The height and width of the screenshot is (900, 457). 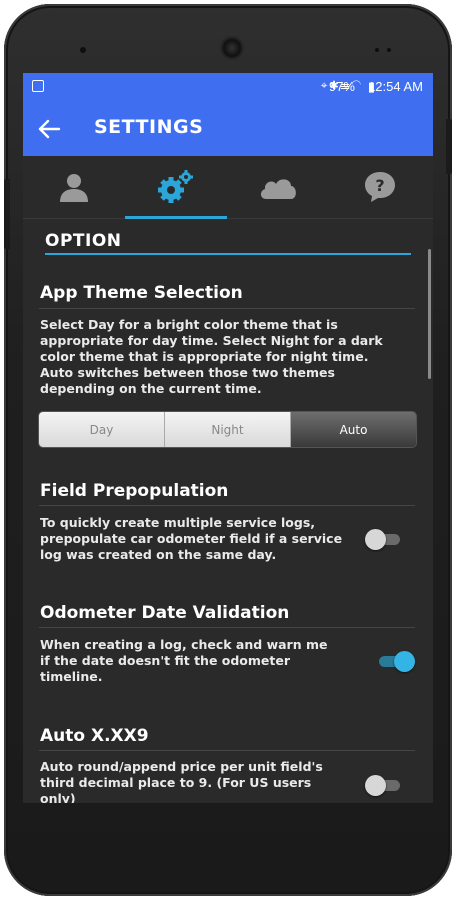 I want to click on light-sensor, so click(x=389, y=50).